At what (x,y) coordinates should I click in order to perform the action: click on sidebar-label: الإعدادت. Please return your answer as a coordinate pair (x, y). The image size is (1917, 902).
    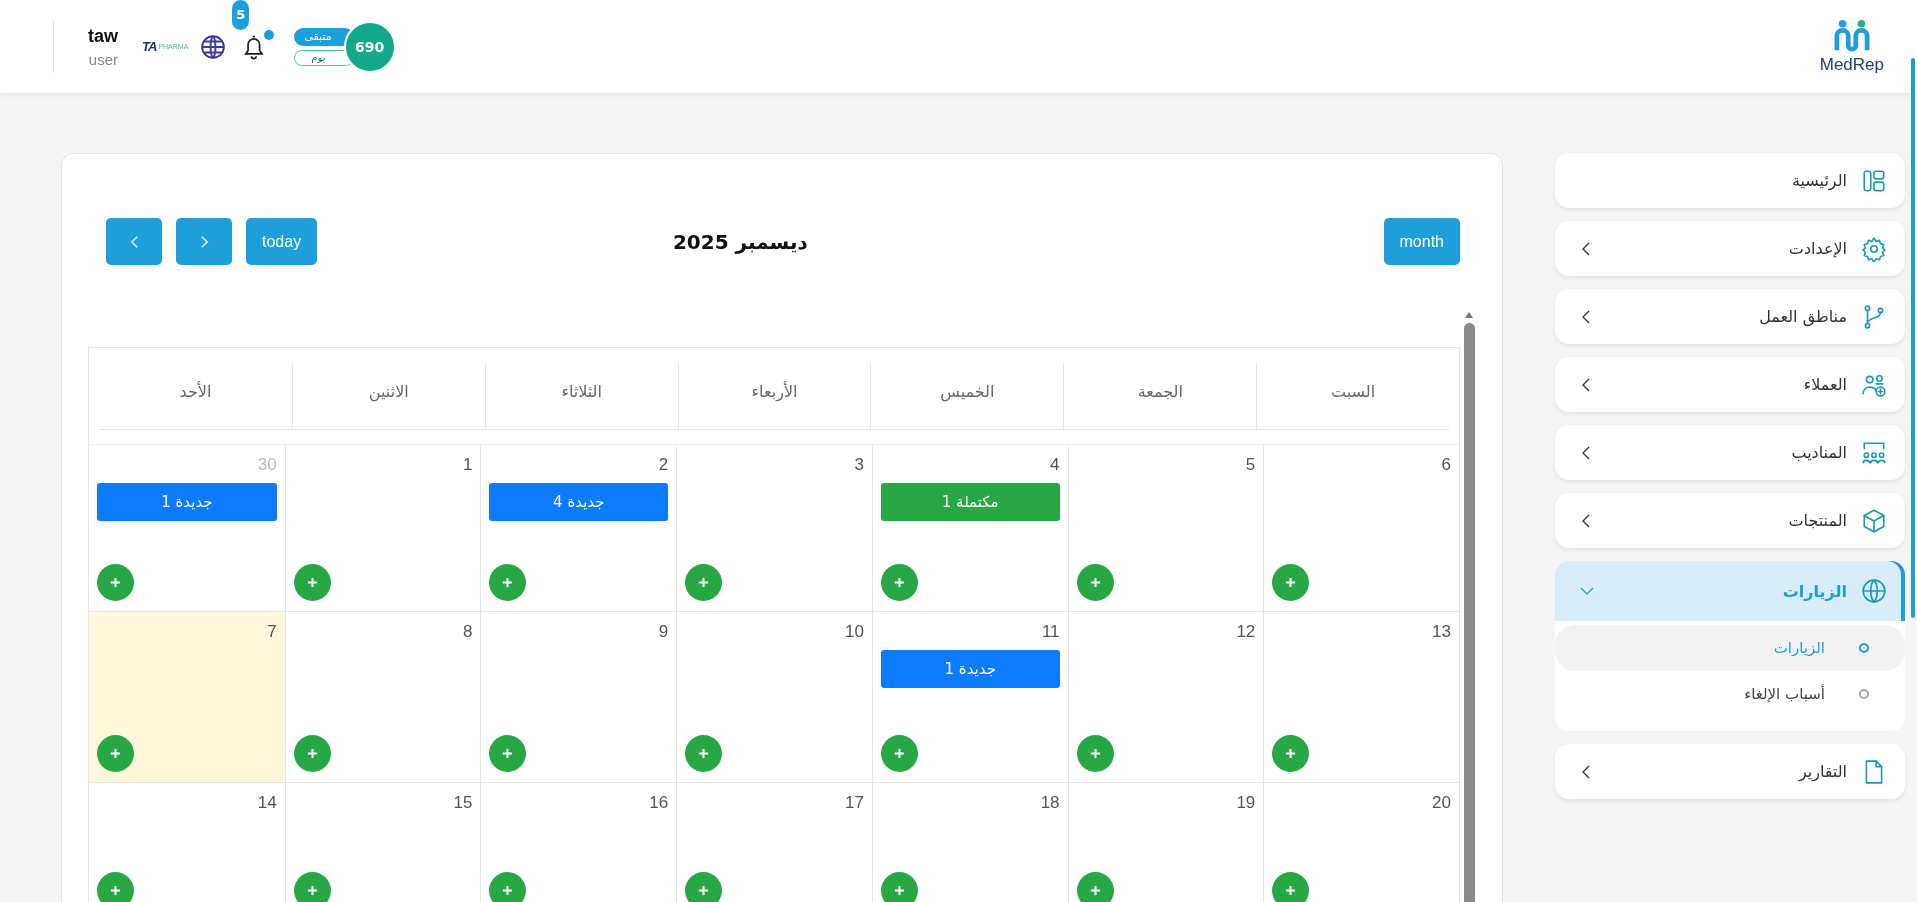
    Looking at the image, I should click on (1817, 248).